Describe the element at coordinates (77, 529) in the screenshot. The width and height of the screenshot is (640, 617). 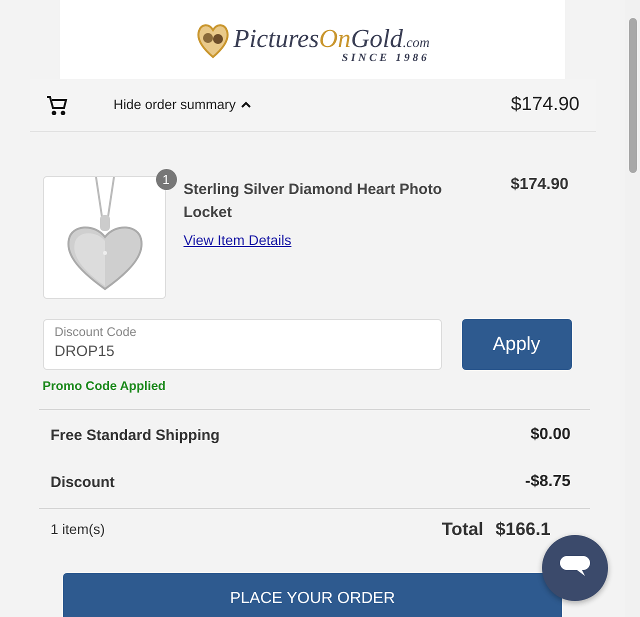
I see `item-count: 1 item(s)` at that location.